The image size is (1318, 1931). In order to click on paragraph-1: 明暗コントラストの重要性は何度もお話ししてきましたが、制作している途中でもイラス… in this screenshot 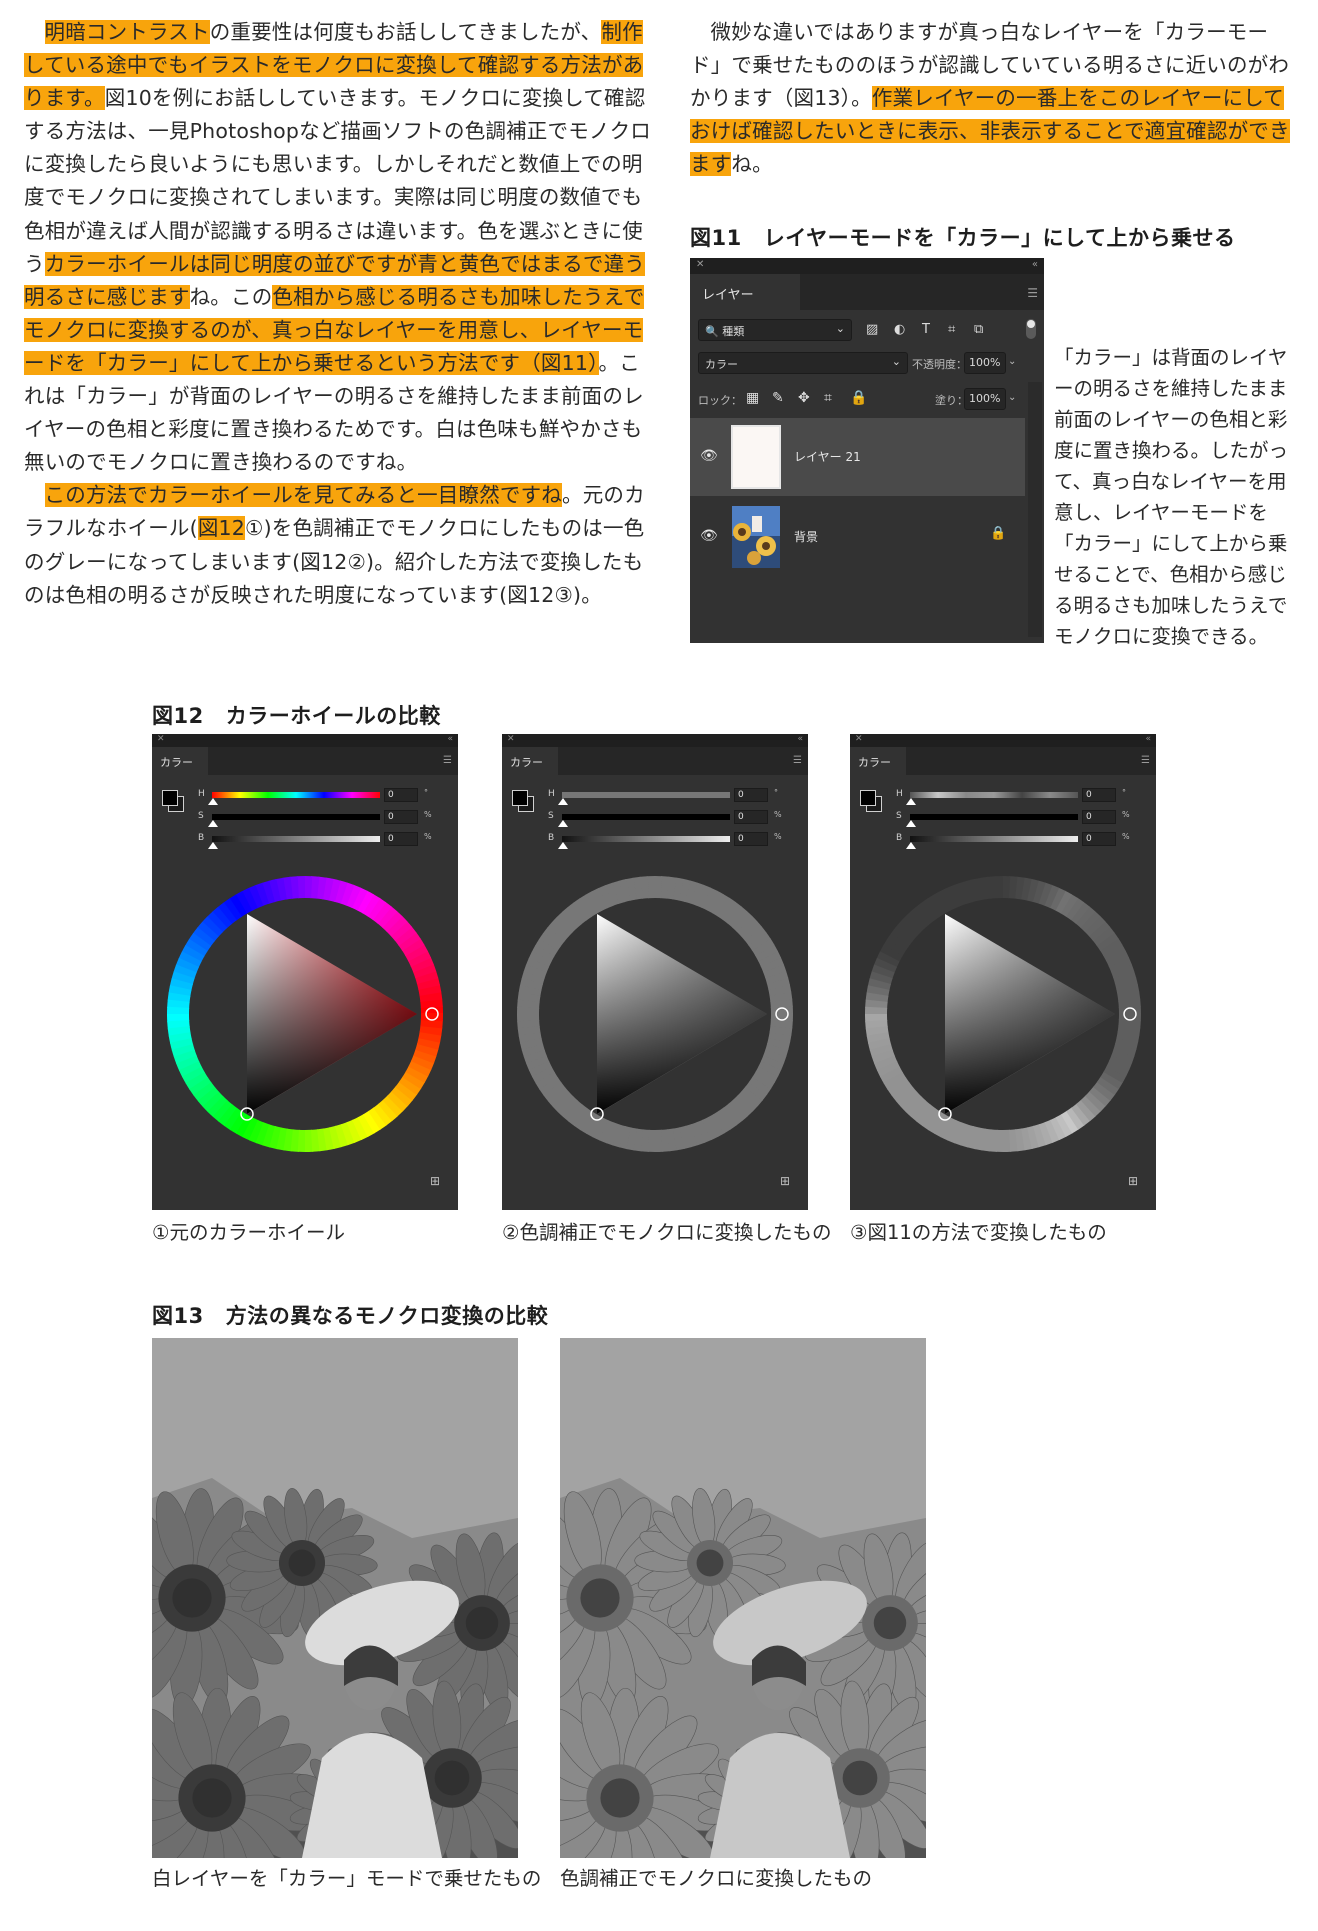, I will do `click(338, 247)`.